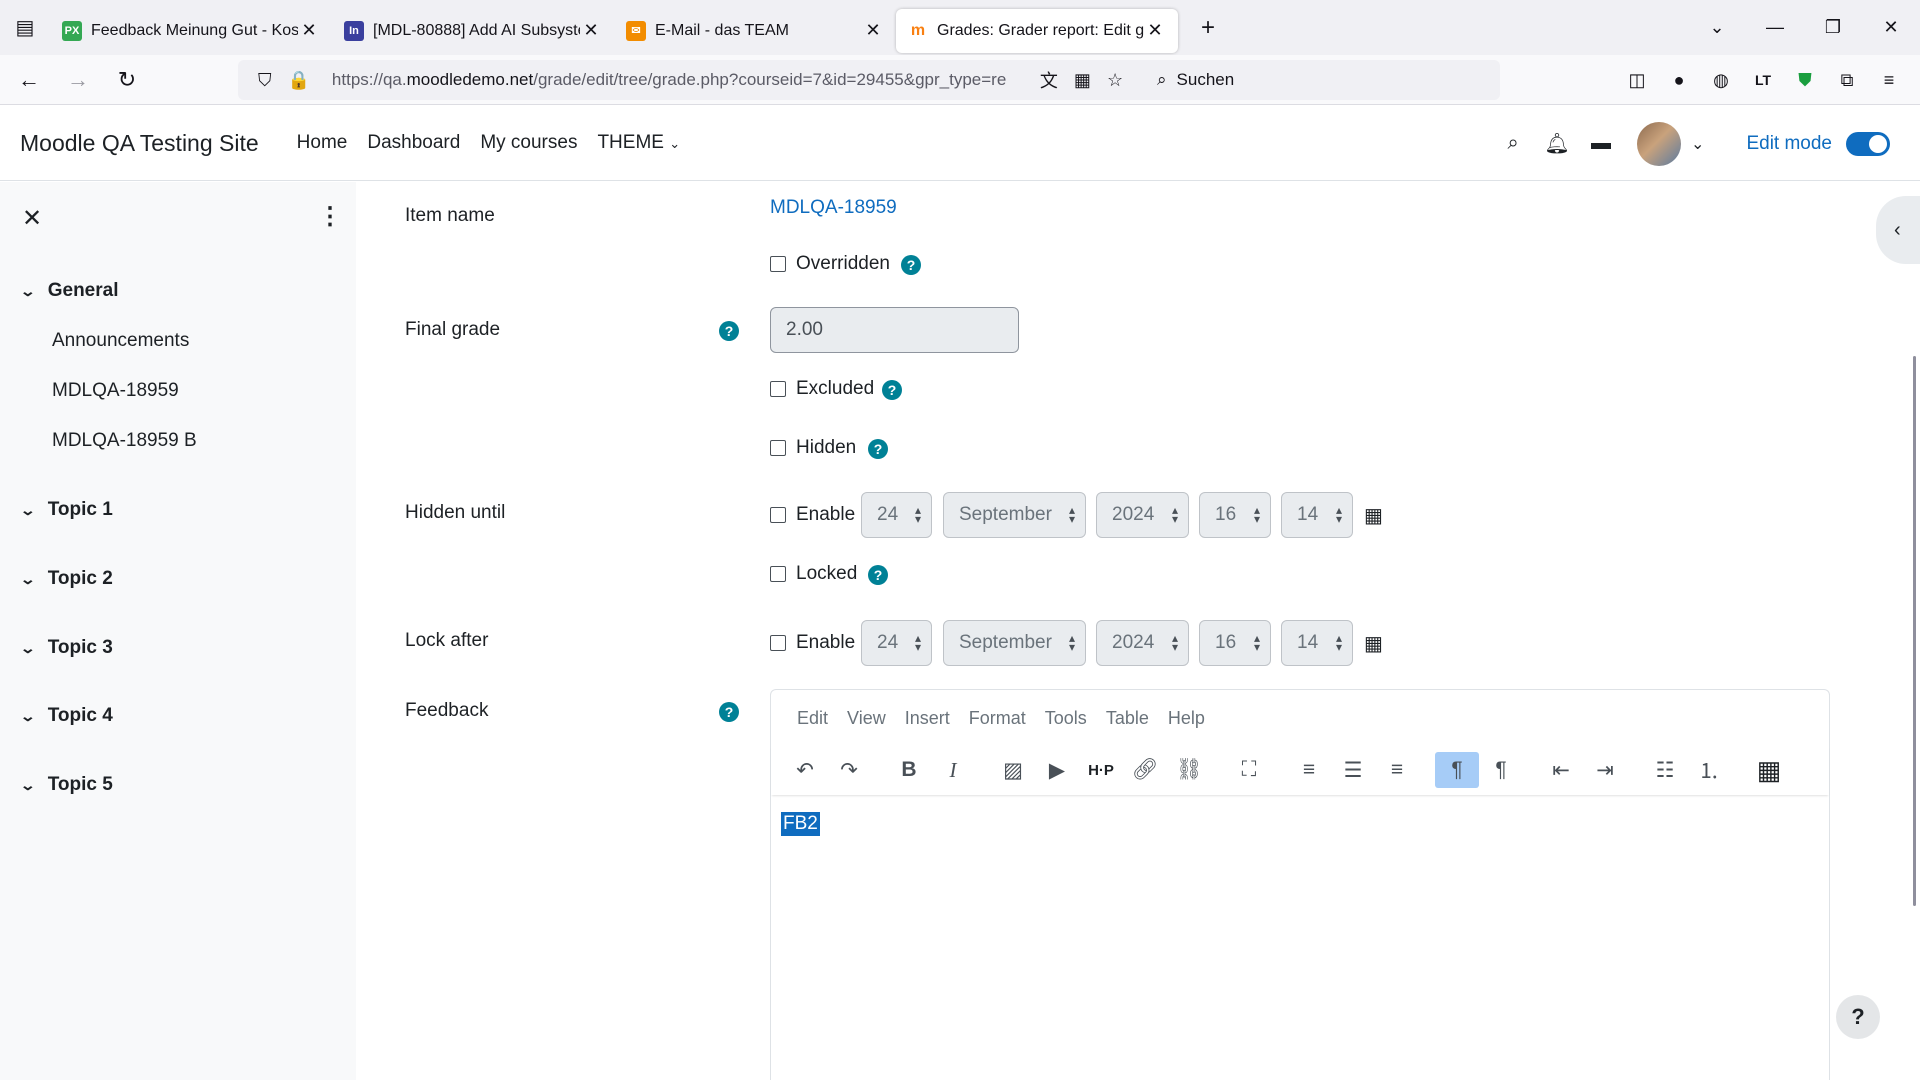 The height and width of the screenshot is (1080, 1920). I want to click on image-icon: ▨, so click(1013, 770).